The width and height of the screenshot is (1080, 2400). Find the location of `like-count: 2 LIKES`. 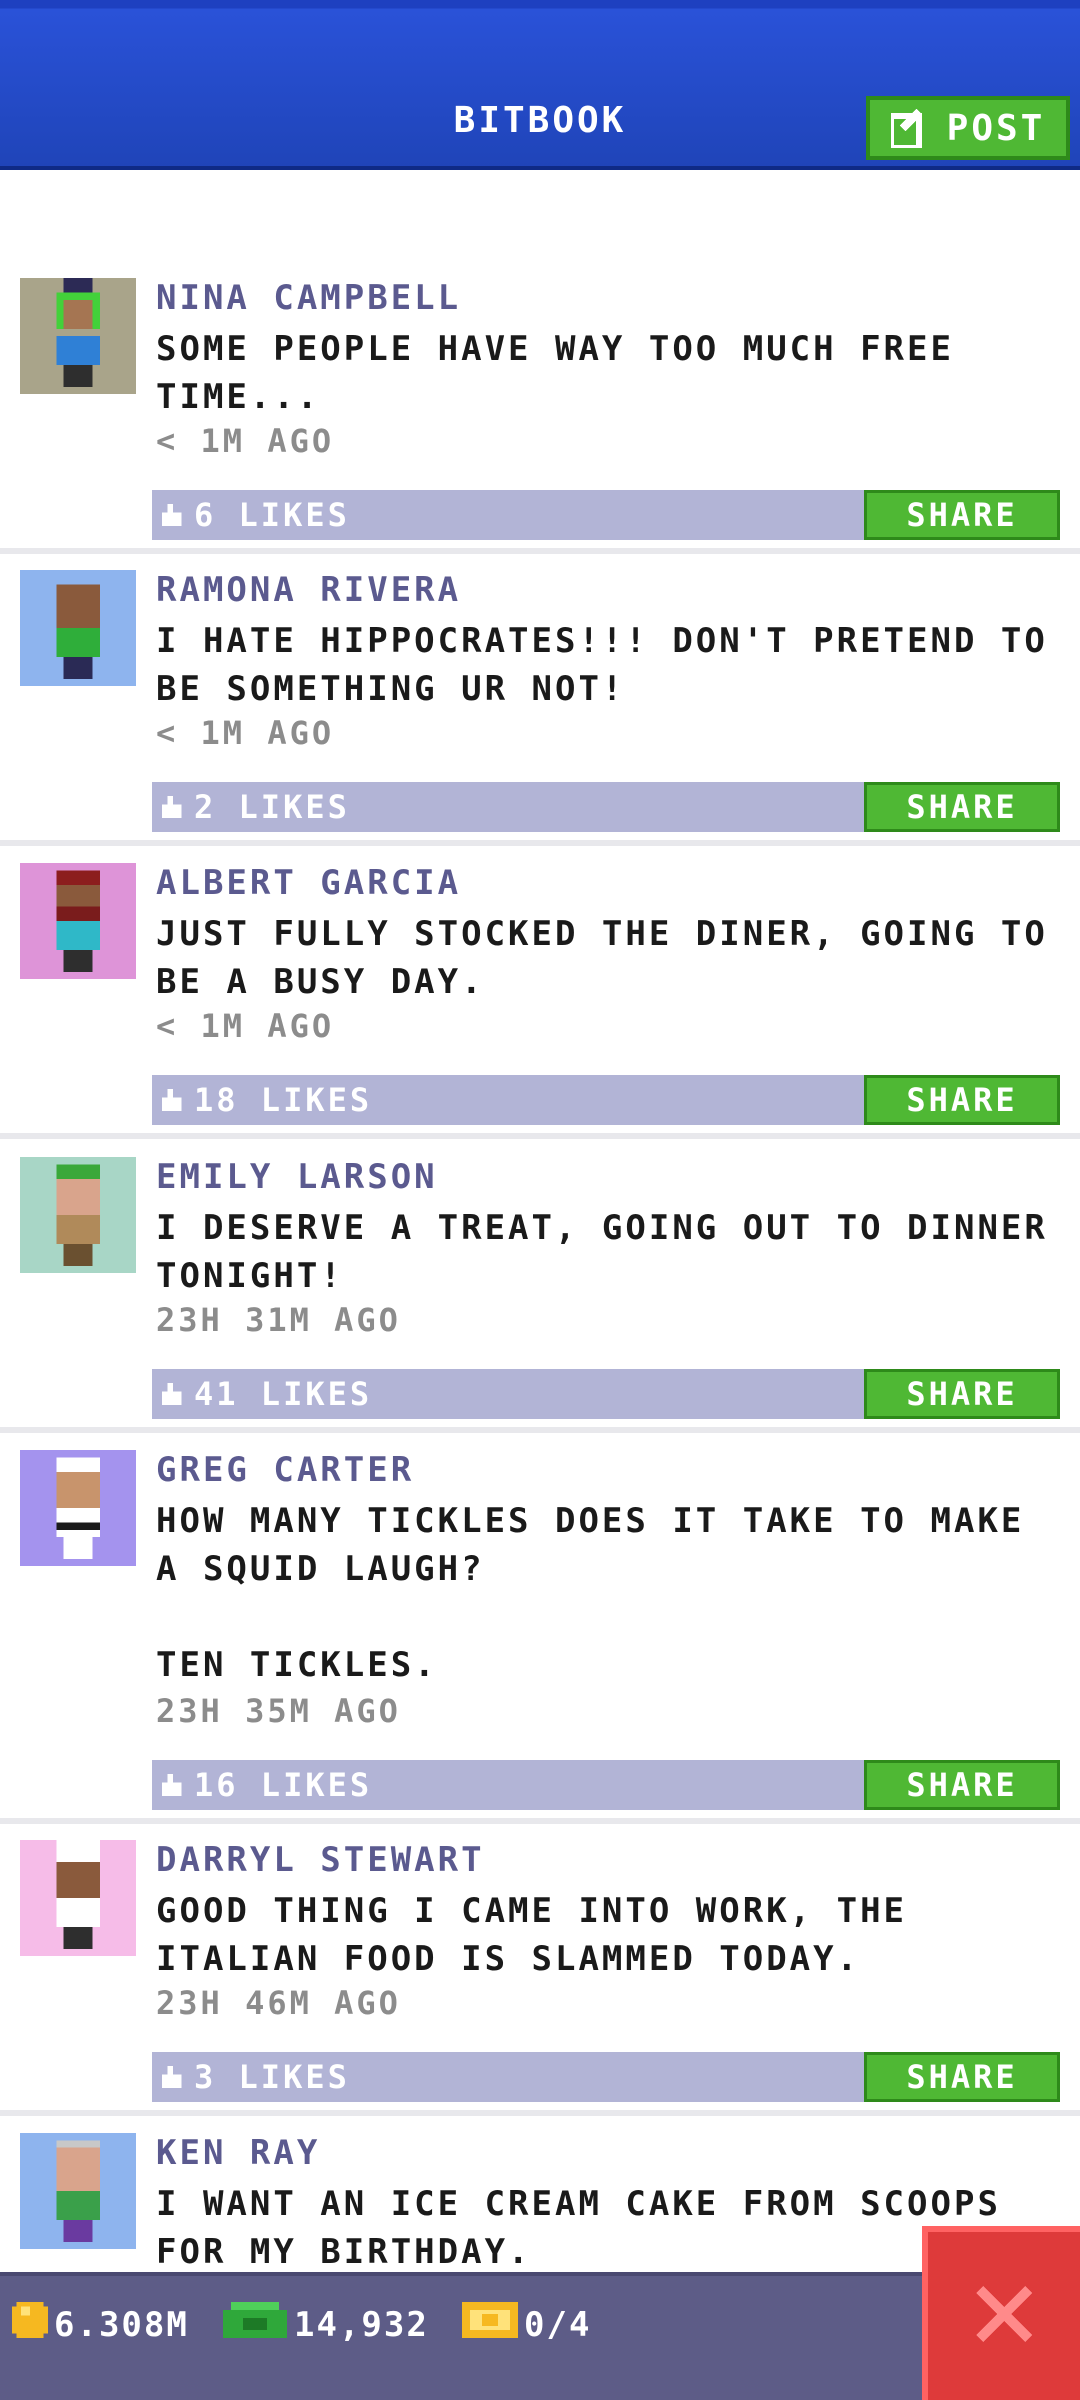

like-count: 2 LIKES is located at coordinates (256, 807).